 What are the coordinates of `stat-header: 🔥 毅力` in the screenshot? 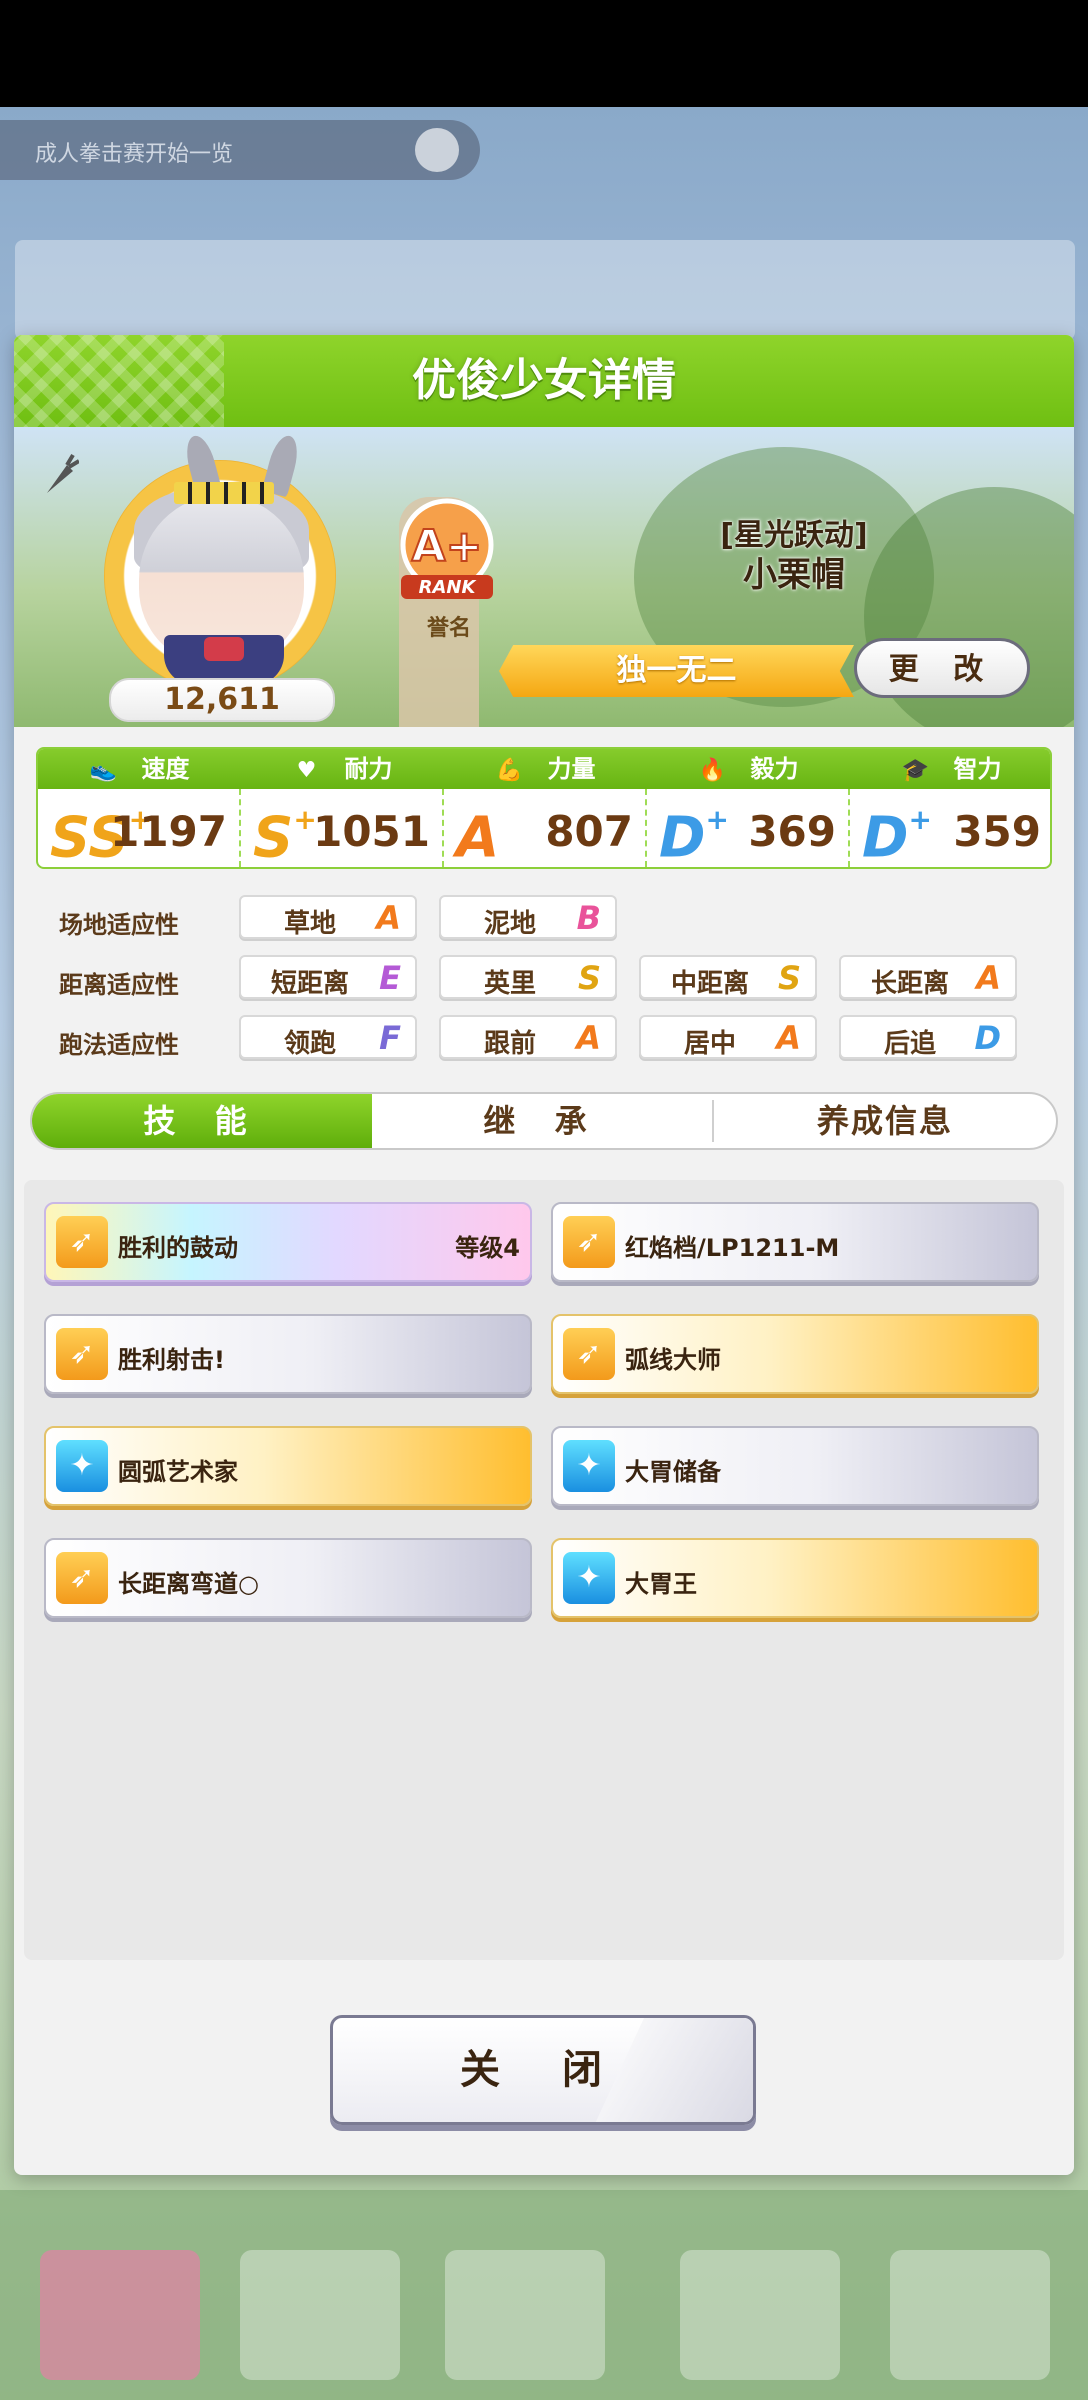 It's located at (748, 769).